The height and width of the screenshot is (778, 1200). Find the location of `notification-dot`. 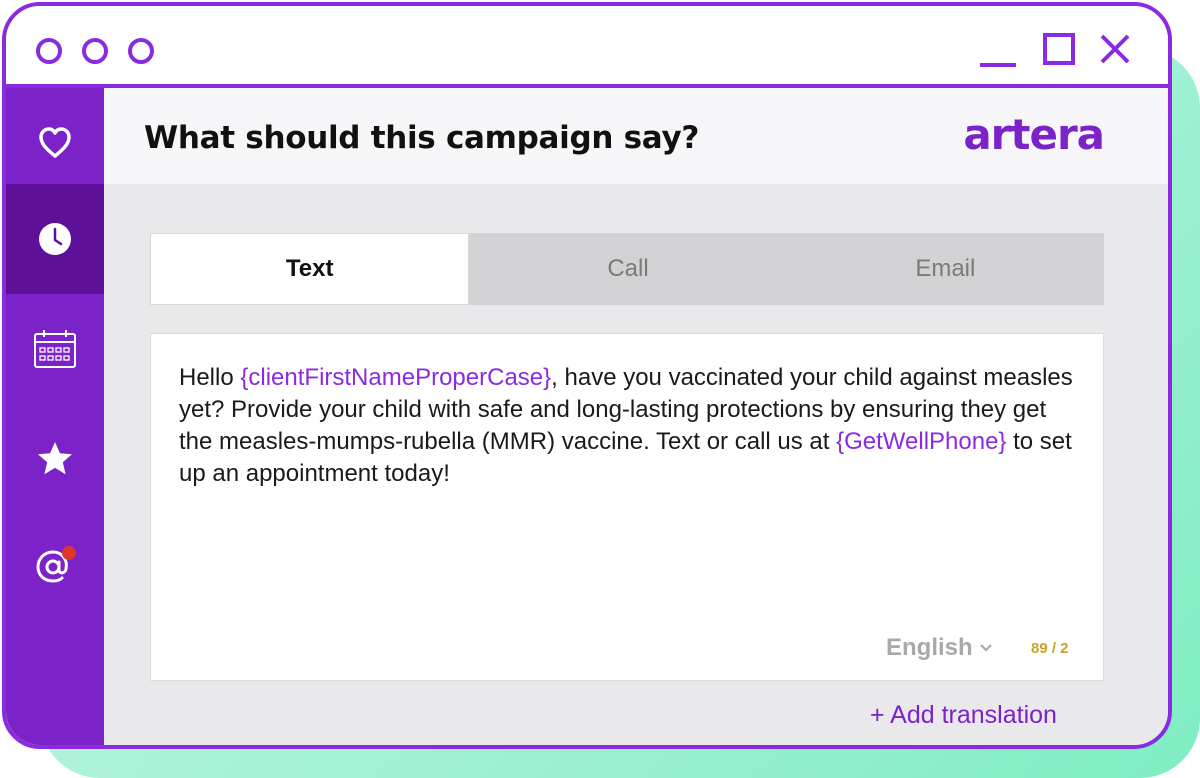

notification-dot is located at coordinates (69, 553).